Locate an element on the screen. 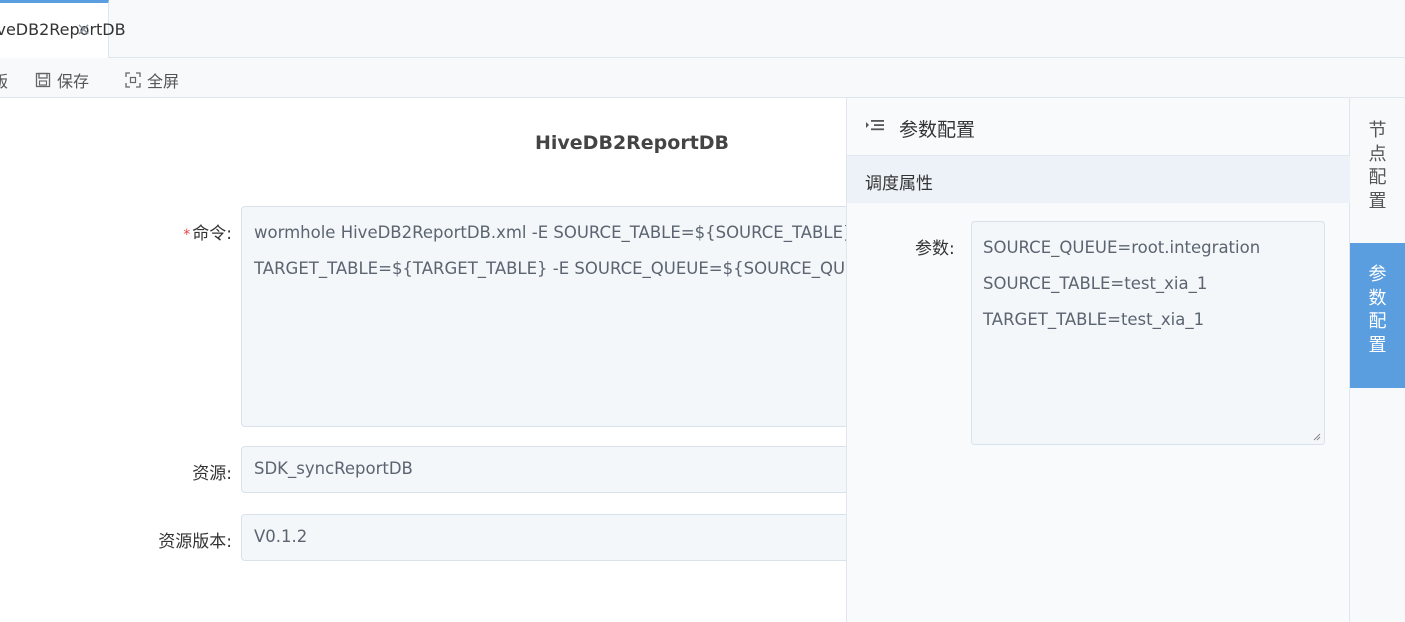 The width and height of the screenshot is (1405, 622). tab-node-config-char: 置 is located at coordinates (1377, 201).